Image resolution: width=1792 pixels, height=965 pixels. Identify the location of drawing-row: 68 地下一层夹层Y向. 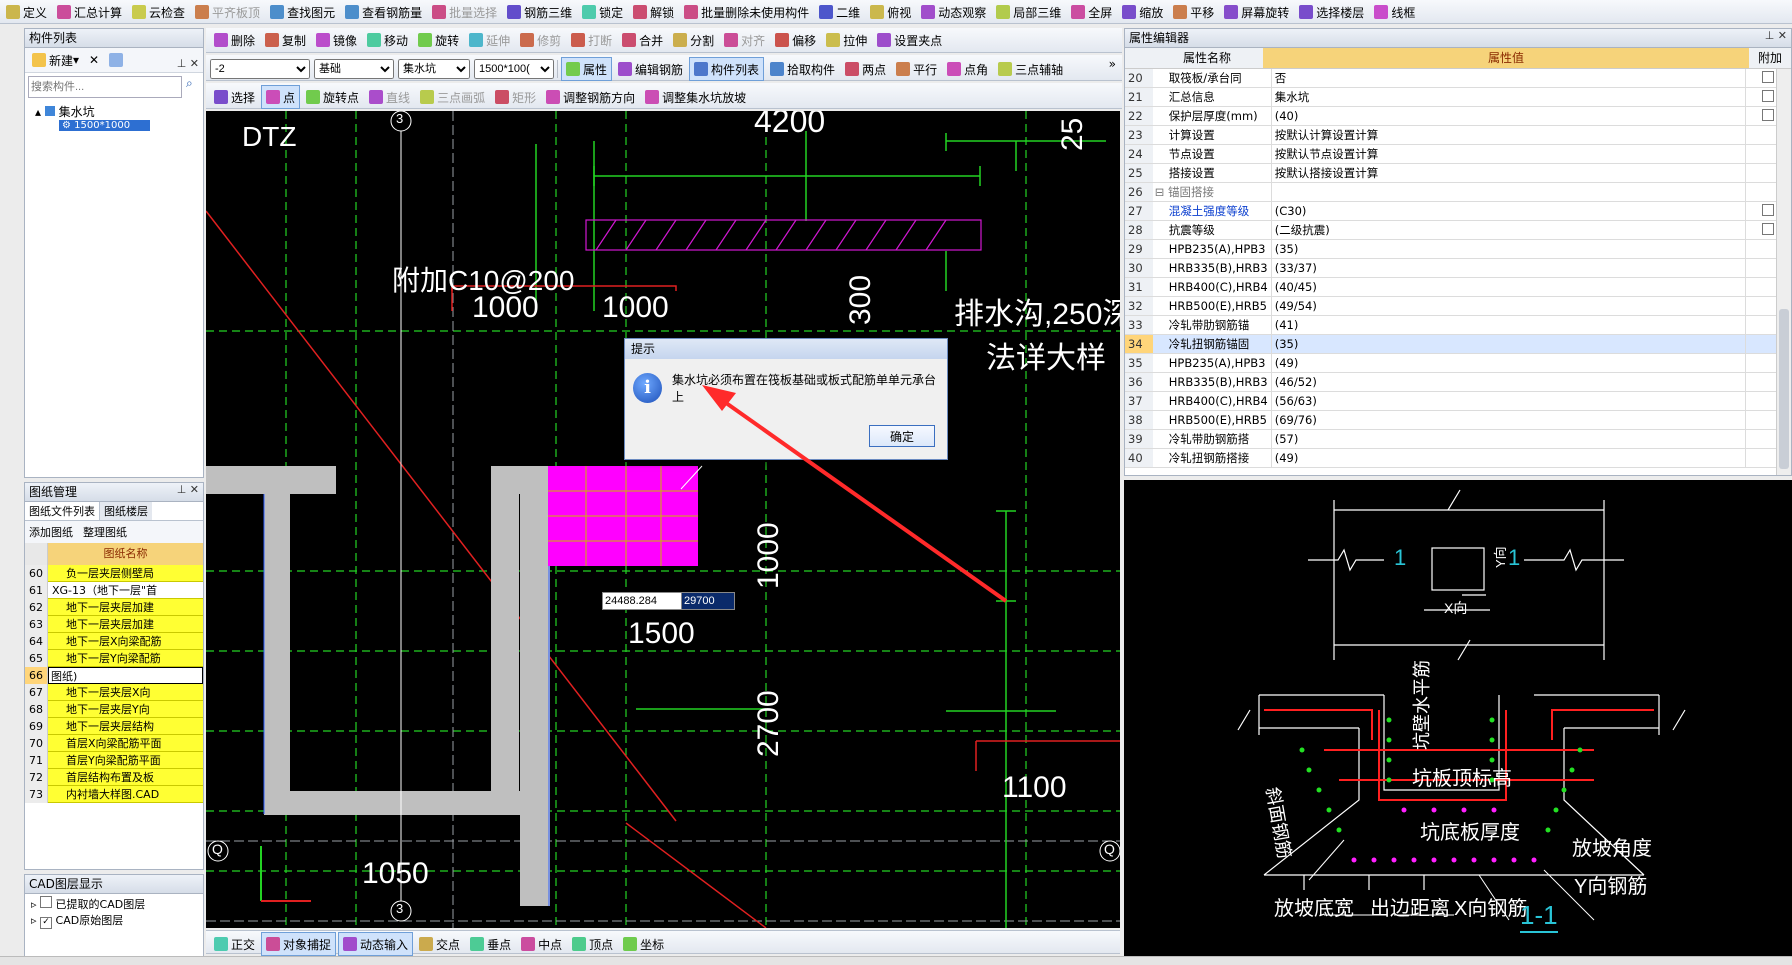
(114, 709).